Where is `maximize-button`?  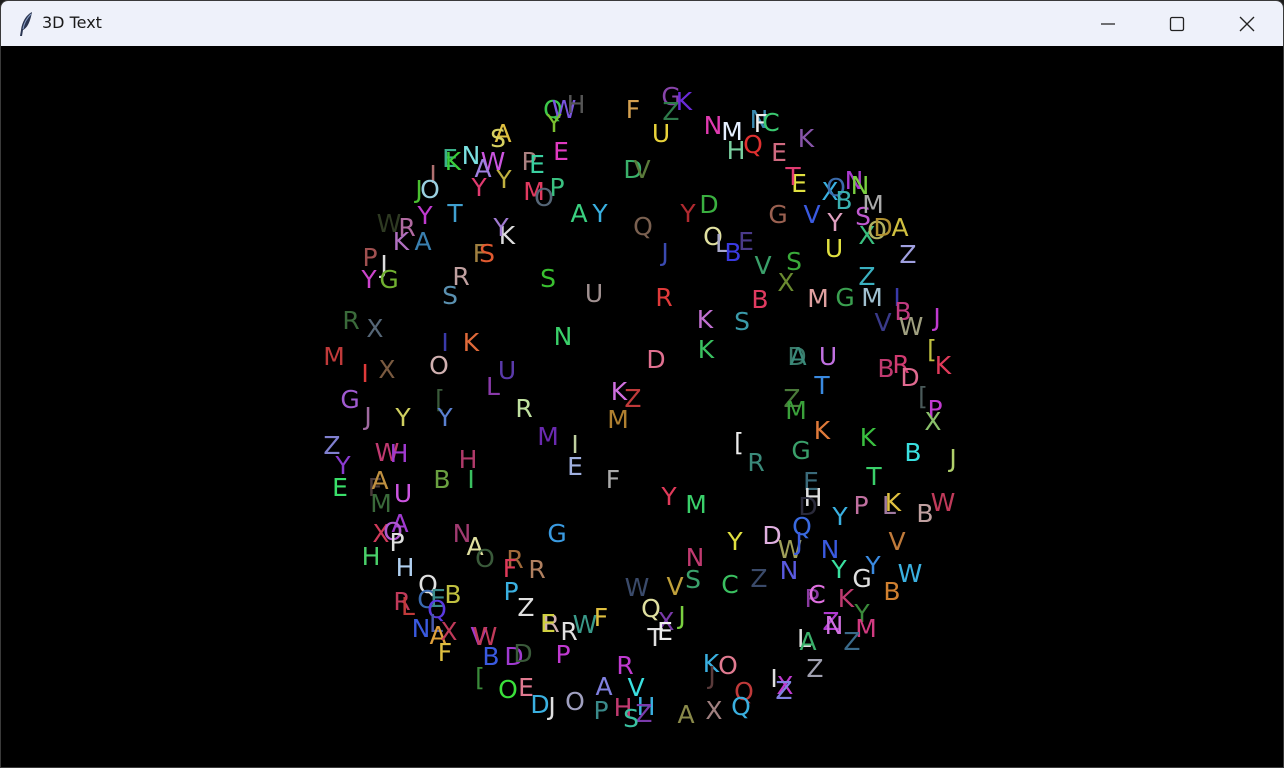
maximize-button is located at coordinates (1177, 23).